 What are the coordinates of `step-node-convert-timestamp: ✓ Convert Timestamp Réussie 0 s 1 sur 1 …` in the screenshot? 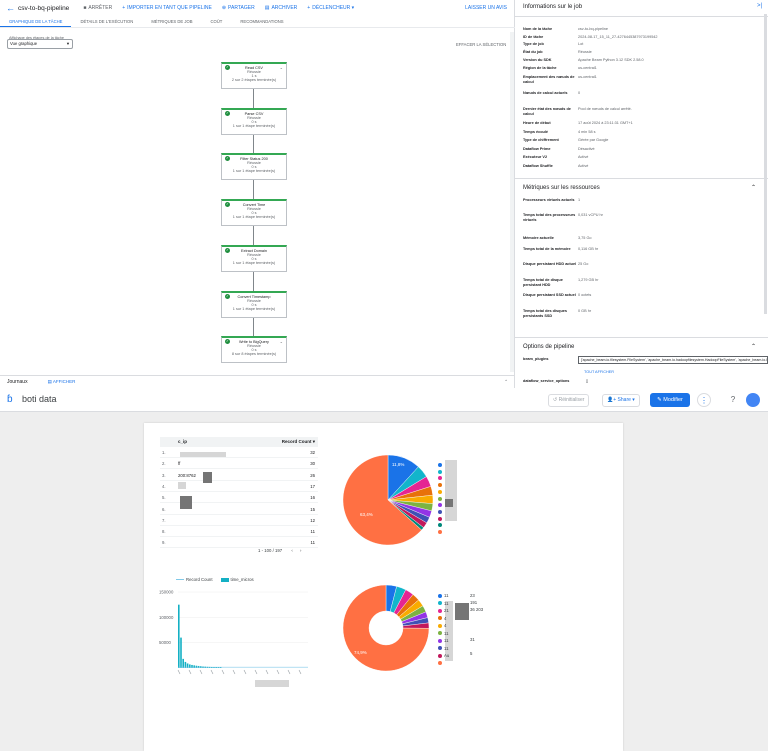 It's located at (254, 304).